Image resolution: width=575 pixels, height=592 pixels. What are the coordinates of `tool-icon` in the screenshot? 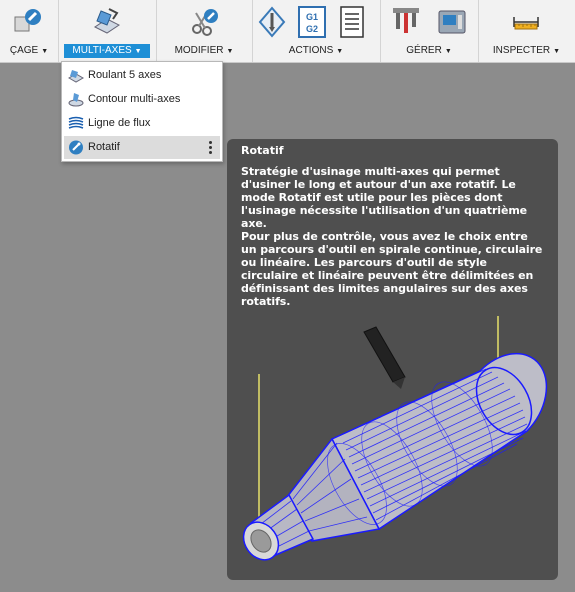 It's located at (28, 22).